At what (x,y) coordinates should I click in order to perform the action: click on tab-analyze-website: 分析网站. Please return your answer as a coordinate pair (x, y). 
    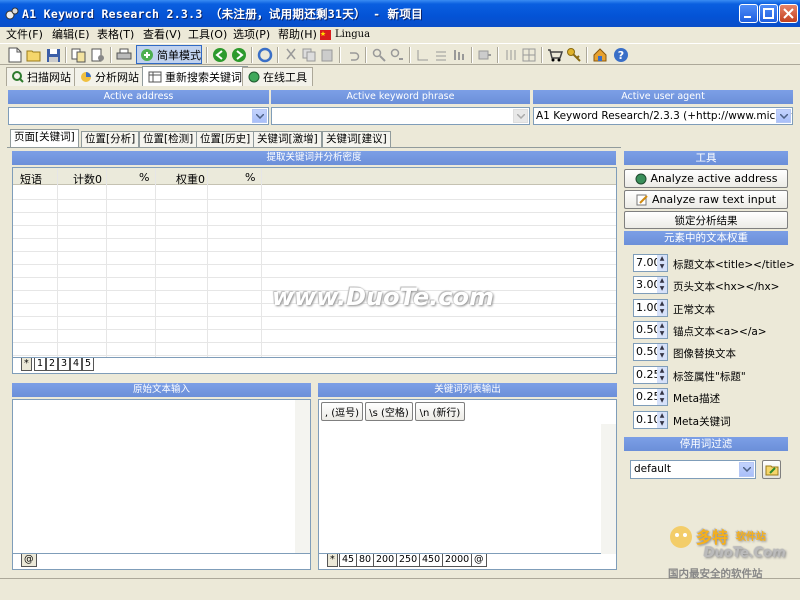
    Looking at the image, I should click on (109, 76).